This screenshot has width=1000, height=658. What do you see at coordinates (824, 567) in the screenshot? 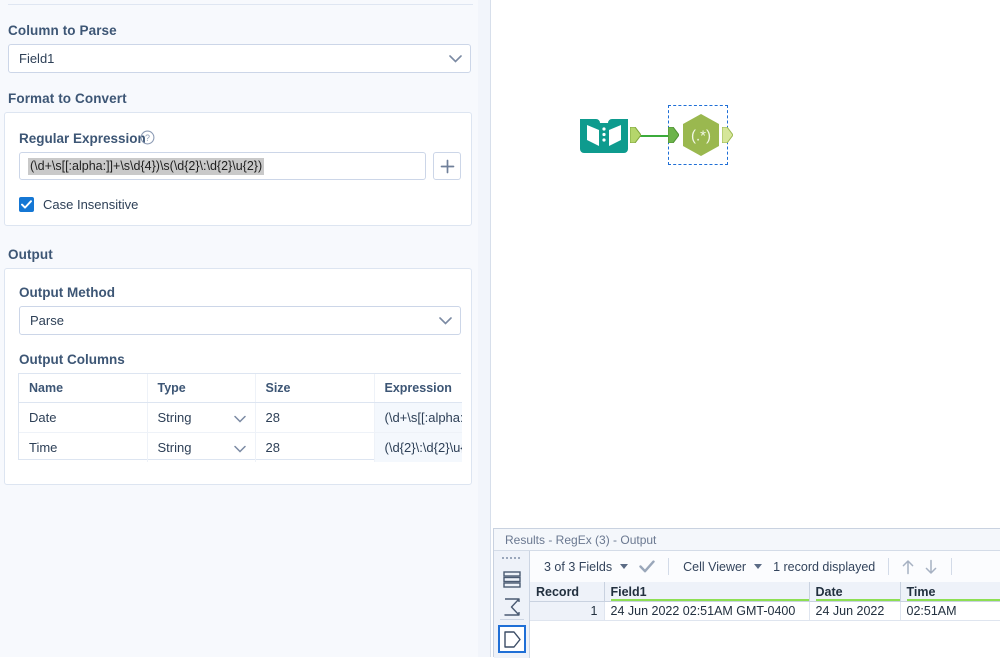
I see `record-count-label: 1 record displayed` at bounding box center [824, 567].